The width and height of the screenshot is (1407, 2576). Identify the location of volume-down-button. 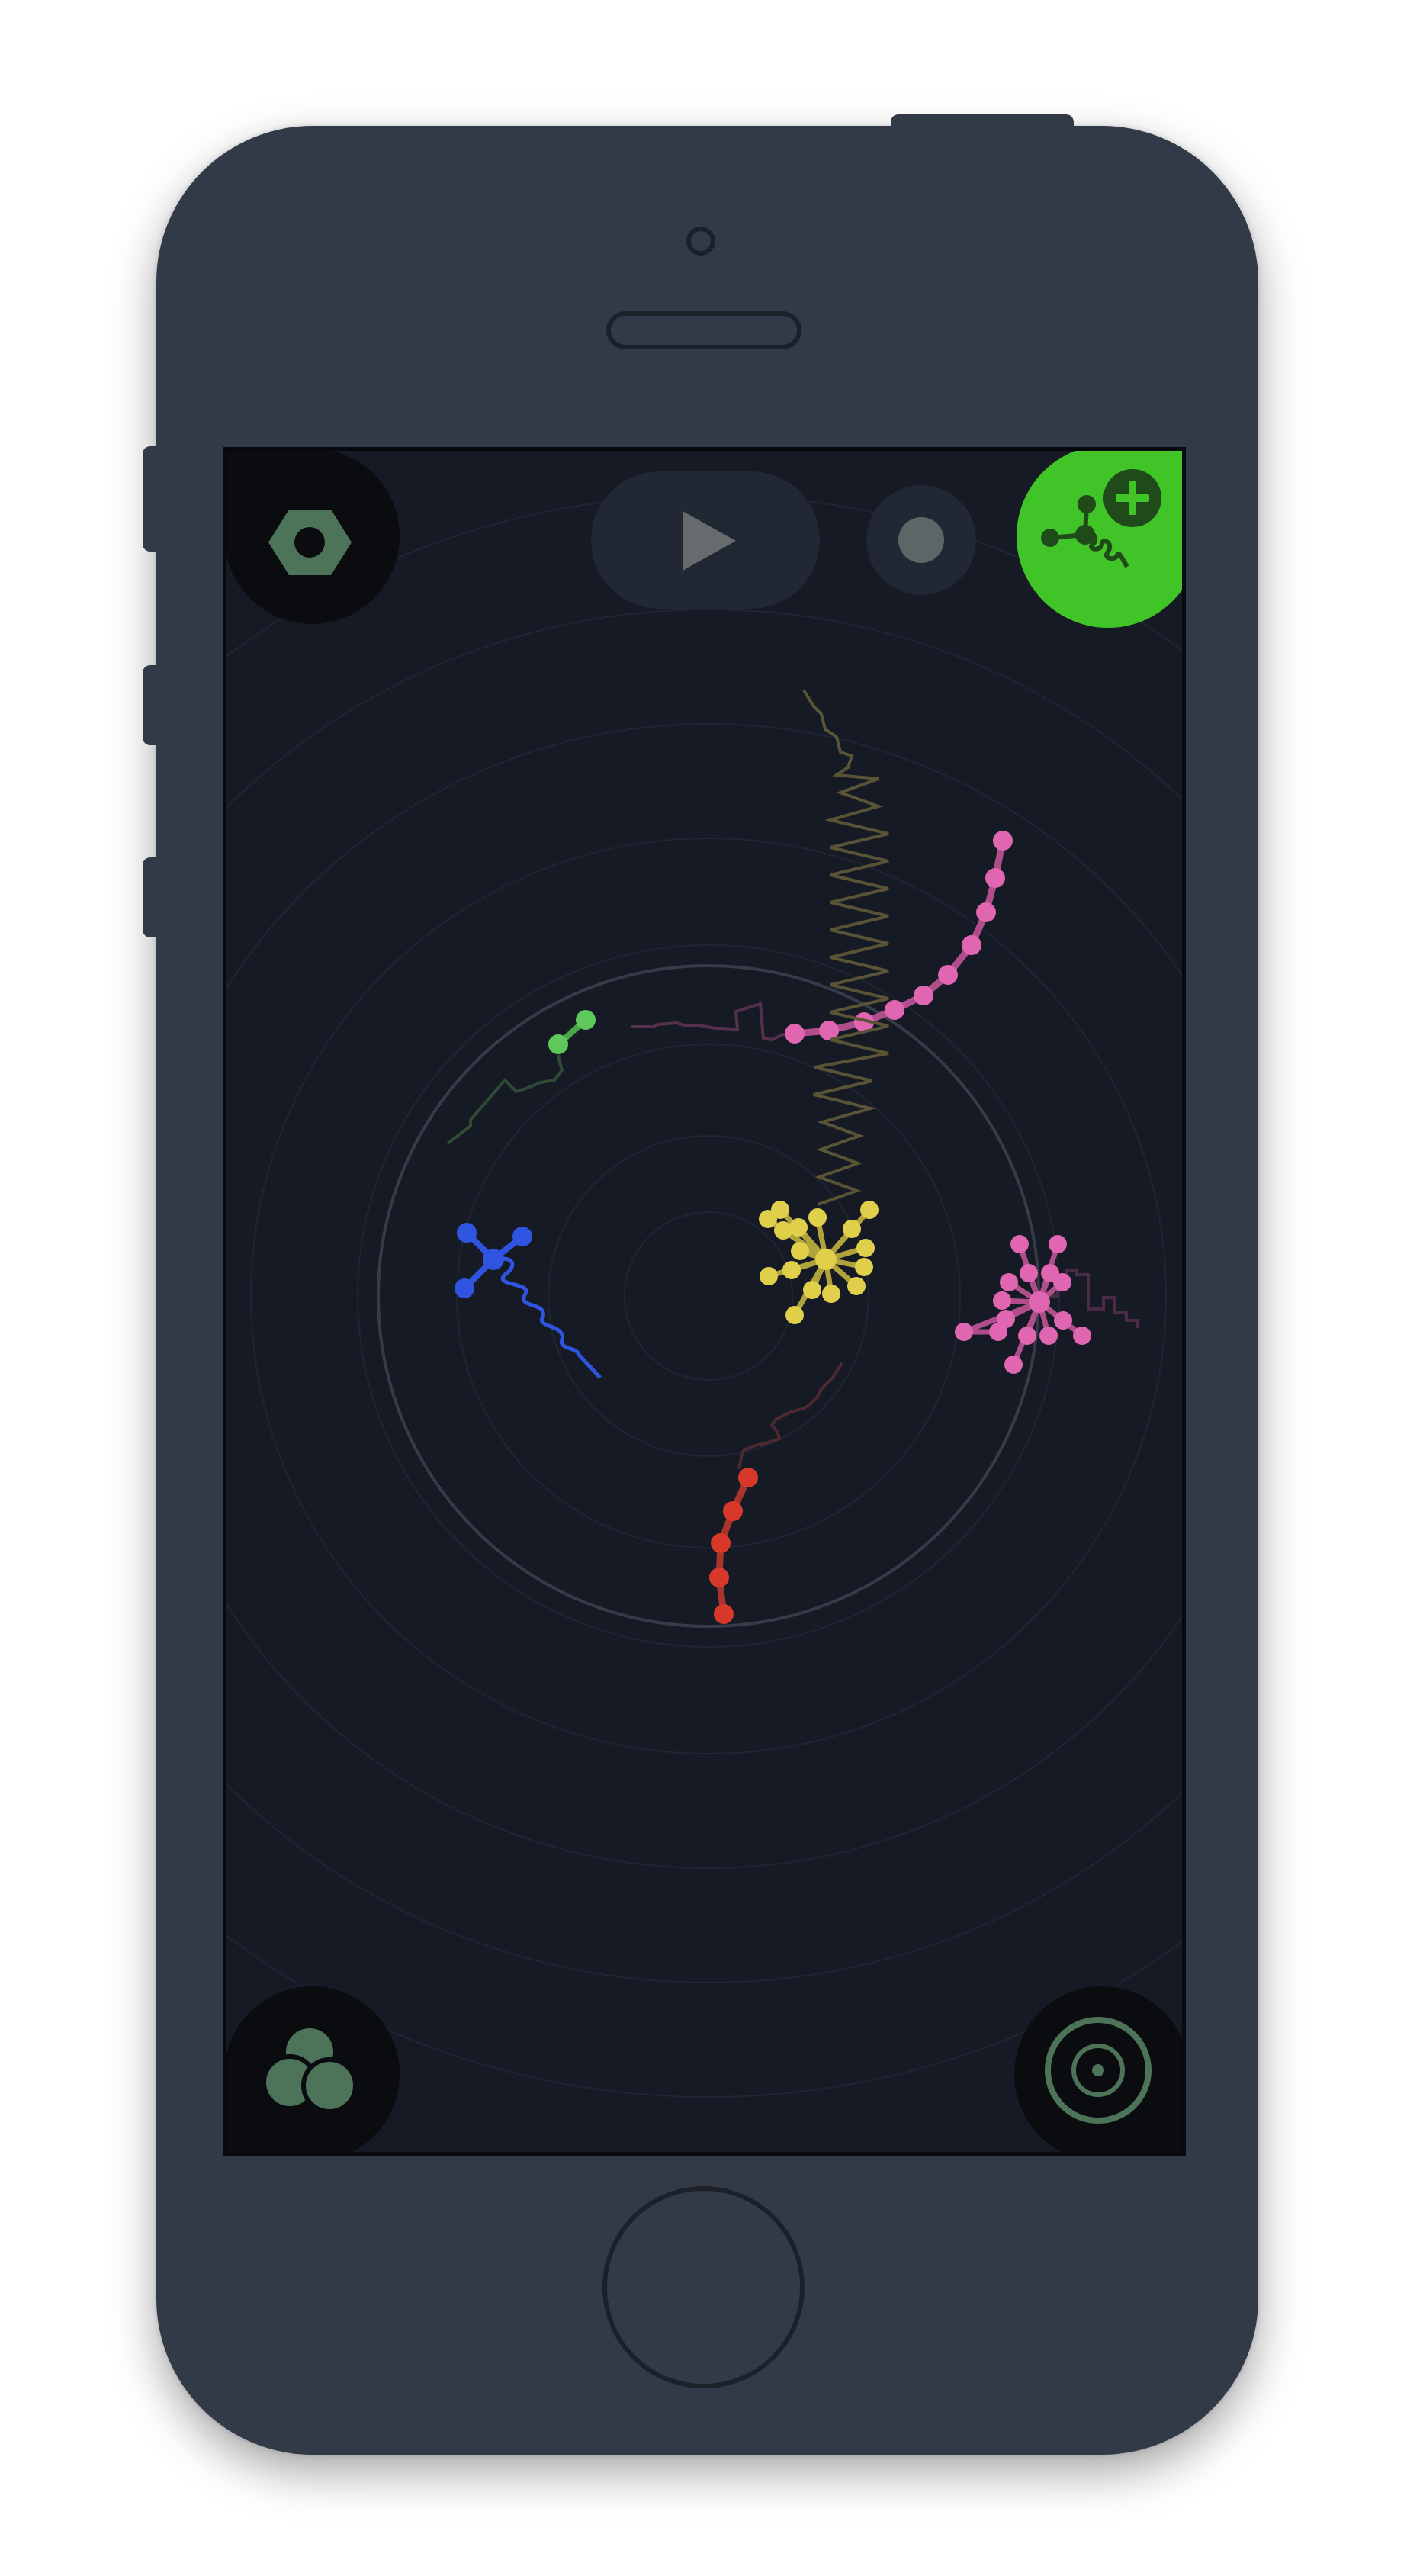
(151, 897).